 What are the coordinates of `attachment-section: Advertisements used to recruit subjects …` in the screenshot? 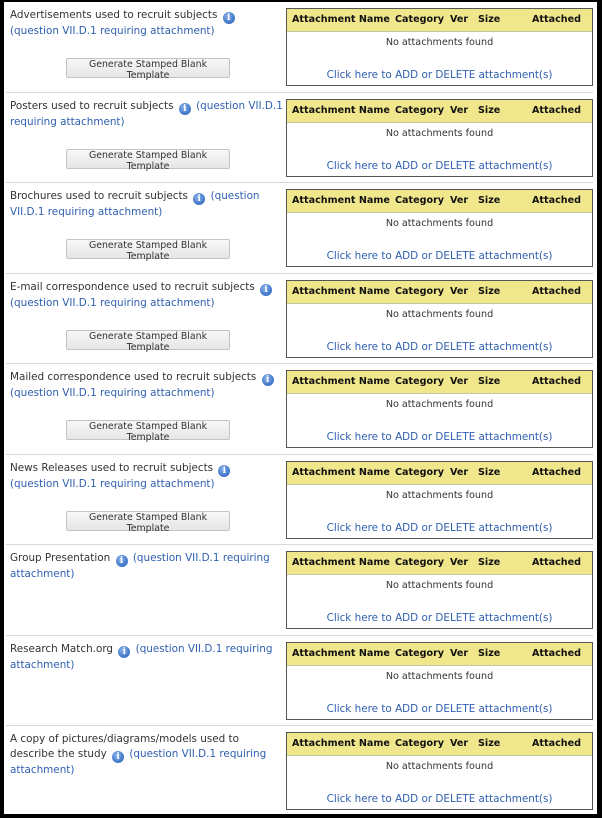 It's located at (300, 47).